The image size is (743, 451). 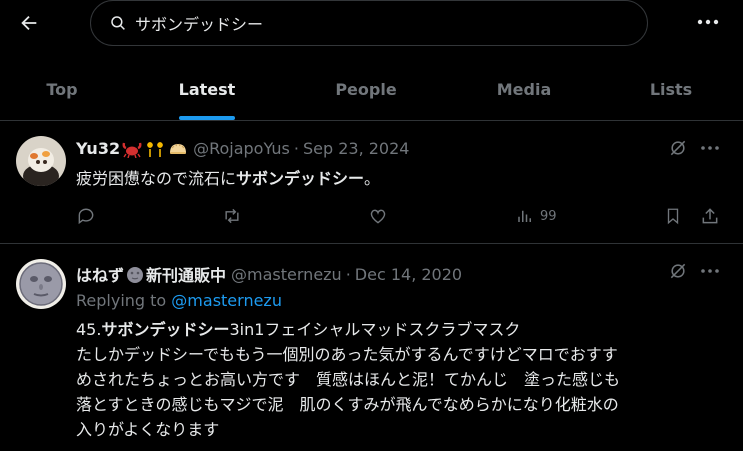 What do you see at coordinates (178, 148) in the screenshot?
I see `dumpling-emoji-icon` at bounding box center [178, 148].